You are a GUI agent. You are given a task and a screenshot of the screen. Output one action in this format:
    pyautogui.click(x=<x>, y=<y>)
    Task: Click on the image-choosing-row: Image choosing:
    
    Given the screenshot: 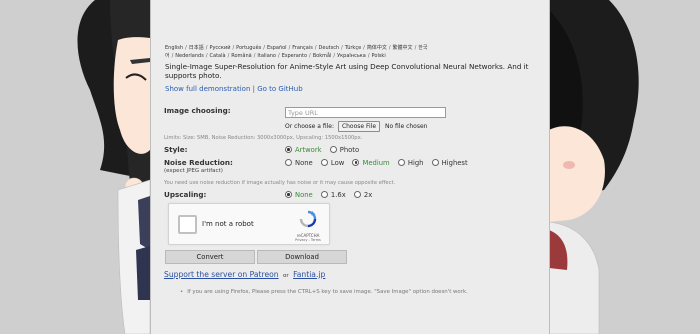 What is the action you would take?
    pyautogui.click(x=197, y=110)
    